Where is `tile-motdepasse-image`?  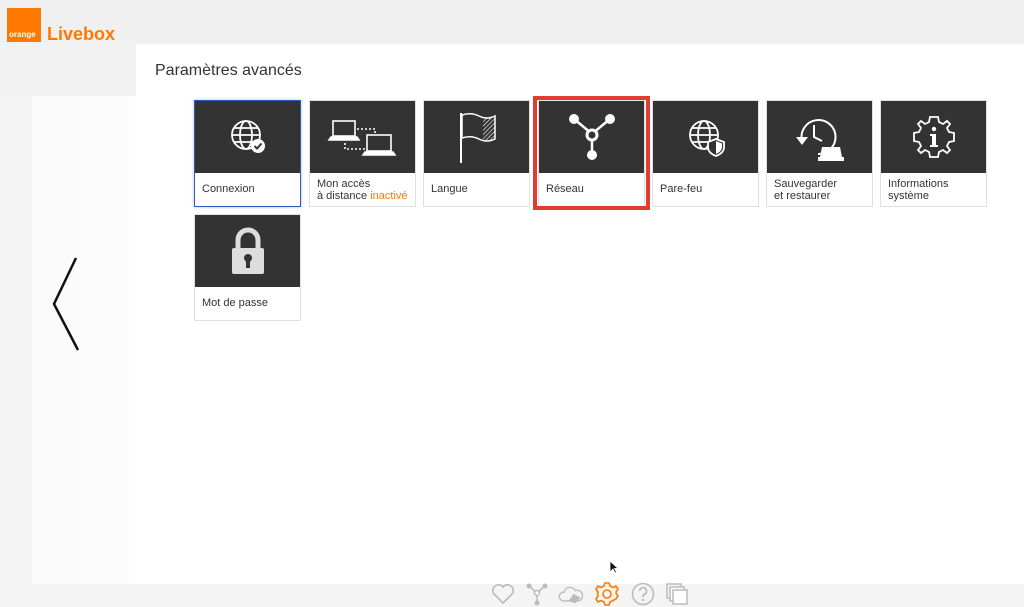 tile-motdepasse-image is located at coordinates (247, 251).